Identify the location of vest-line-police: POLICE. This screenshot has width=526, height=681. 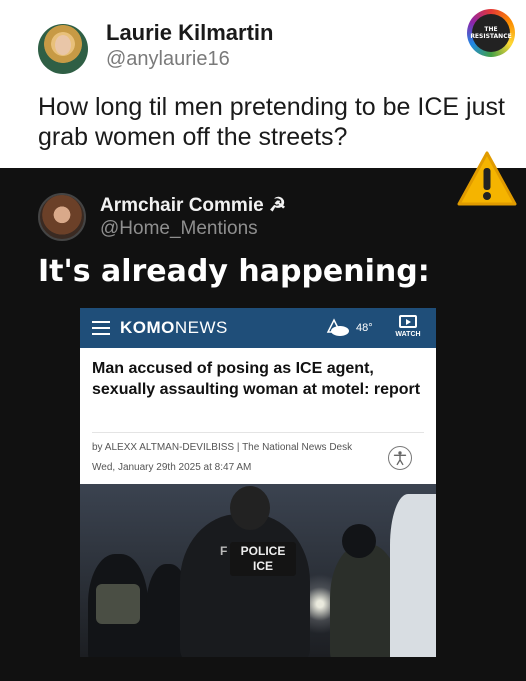
(263, 551).